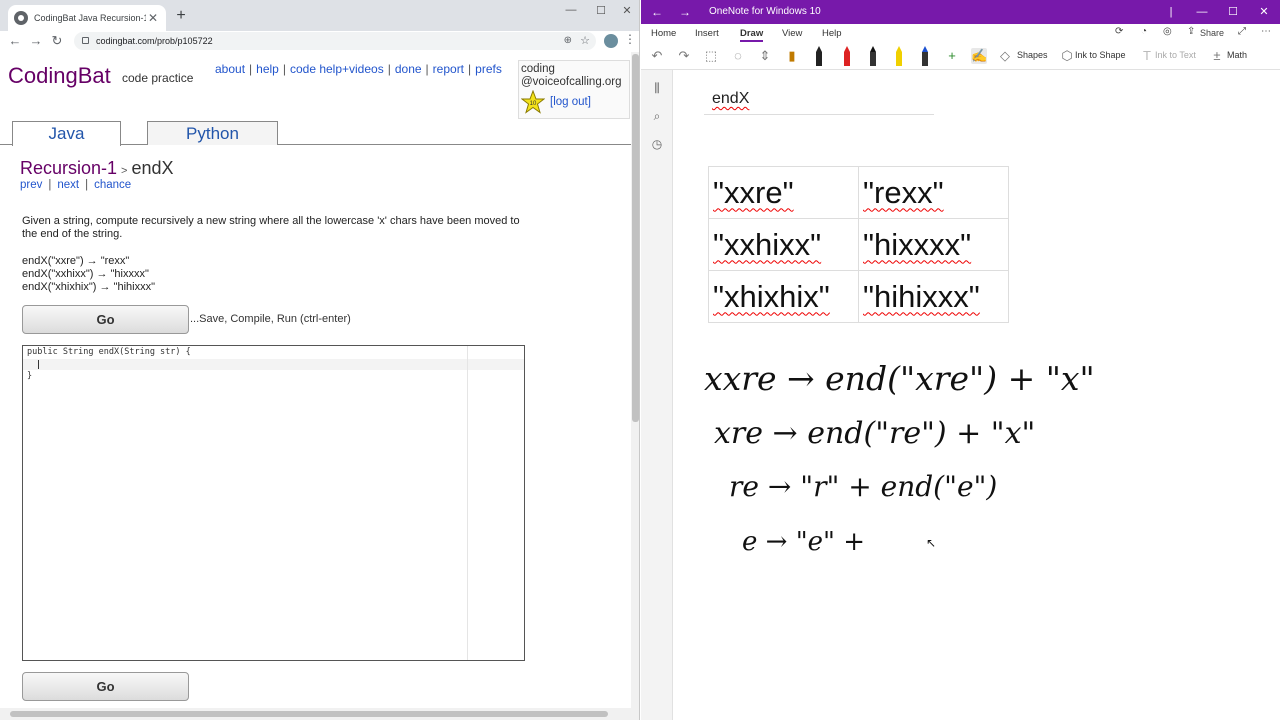 The image size is (1280, 720). Describe the element at coordinates (68, 185) in the screenshot. I see `next-link: next` at that location.